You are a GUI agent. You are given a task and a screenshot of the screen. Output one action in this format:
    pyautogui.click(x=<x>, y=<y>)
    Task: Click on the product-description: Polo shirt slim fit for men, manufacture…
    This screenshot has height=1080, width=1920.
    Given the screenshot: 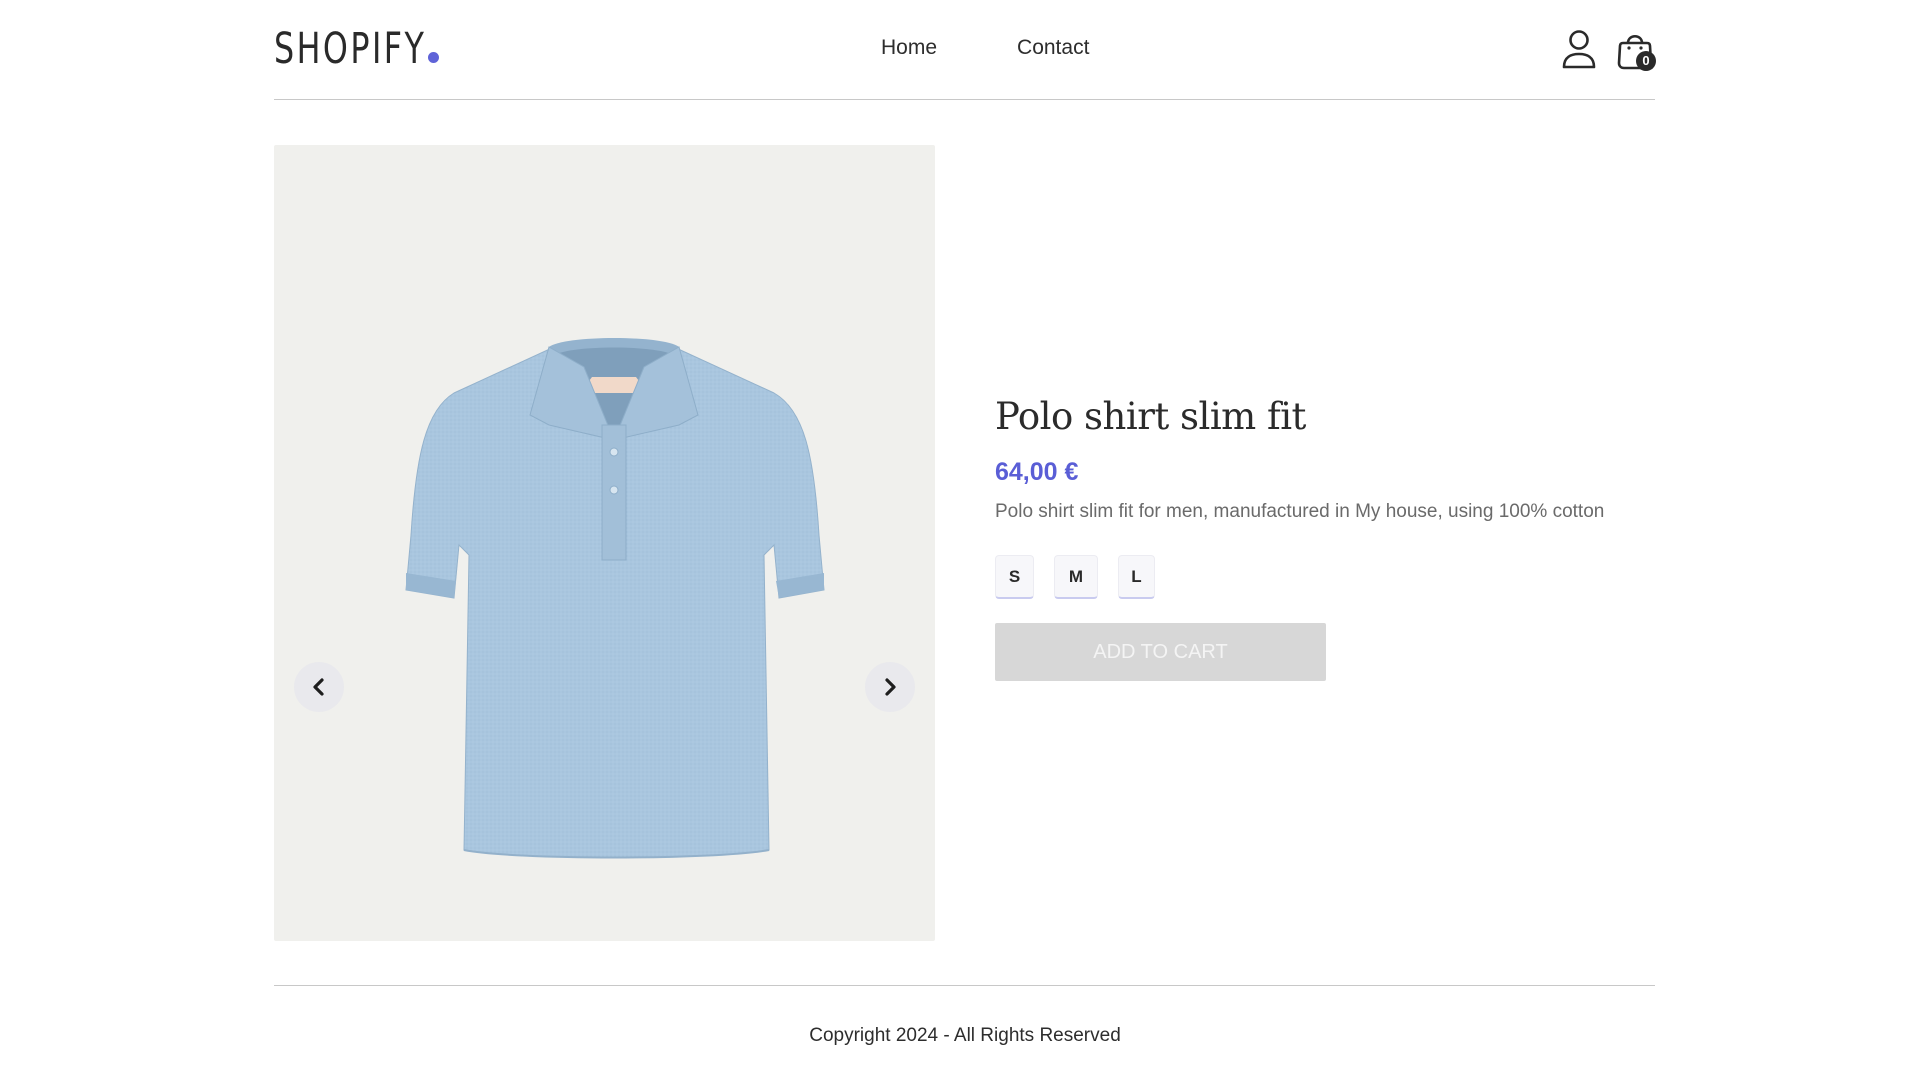 What is the action you would take?
    pyautogui.click(x=1300, y=511)
    